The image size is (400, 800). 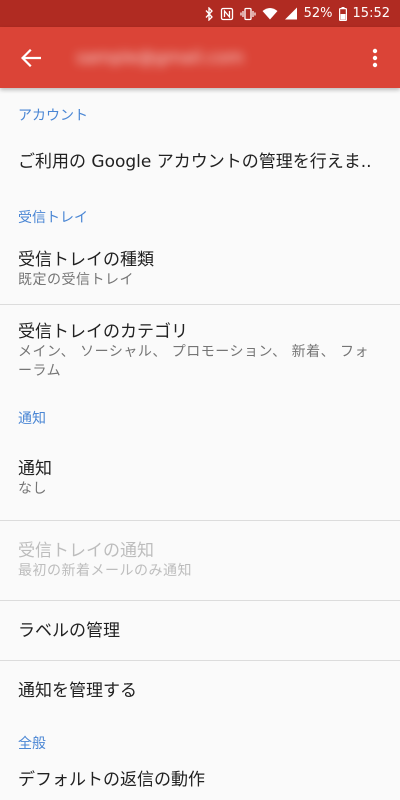 What do you see at coordinates (31, 58) in the screenshot?
I see `arrow-back-icon` at bounding box center [31, 58].